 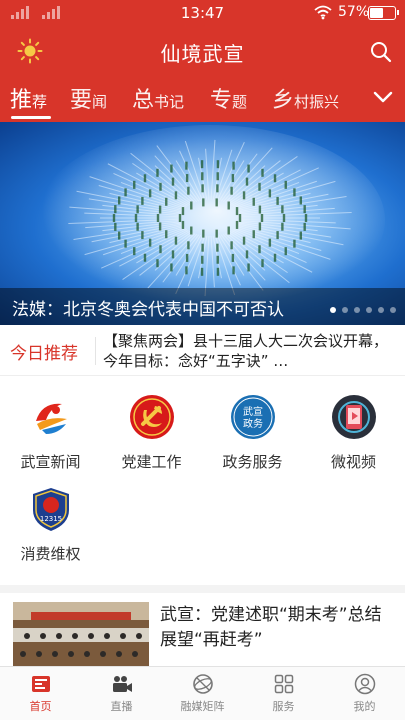 What do you see at coordinates (353, 462) in the screenshot?
I see `service-label: 微视频` at bounding box center [353, 462].